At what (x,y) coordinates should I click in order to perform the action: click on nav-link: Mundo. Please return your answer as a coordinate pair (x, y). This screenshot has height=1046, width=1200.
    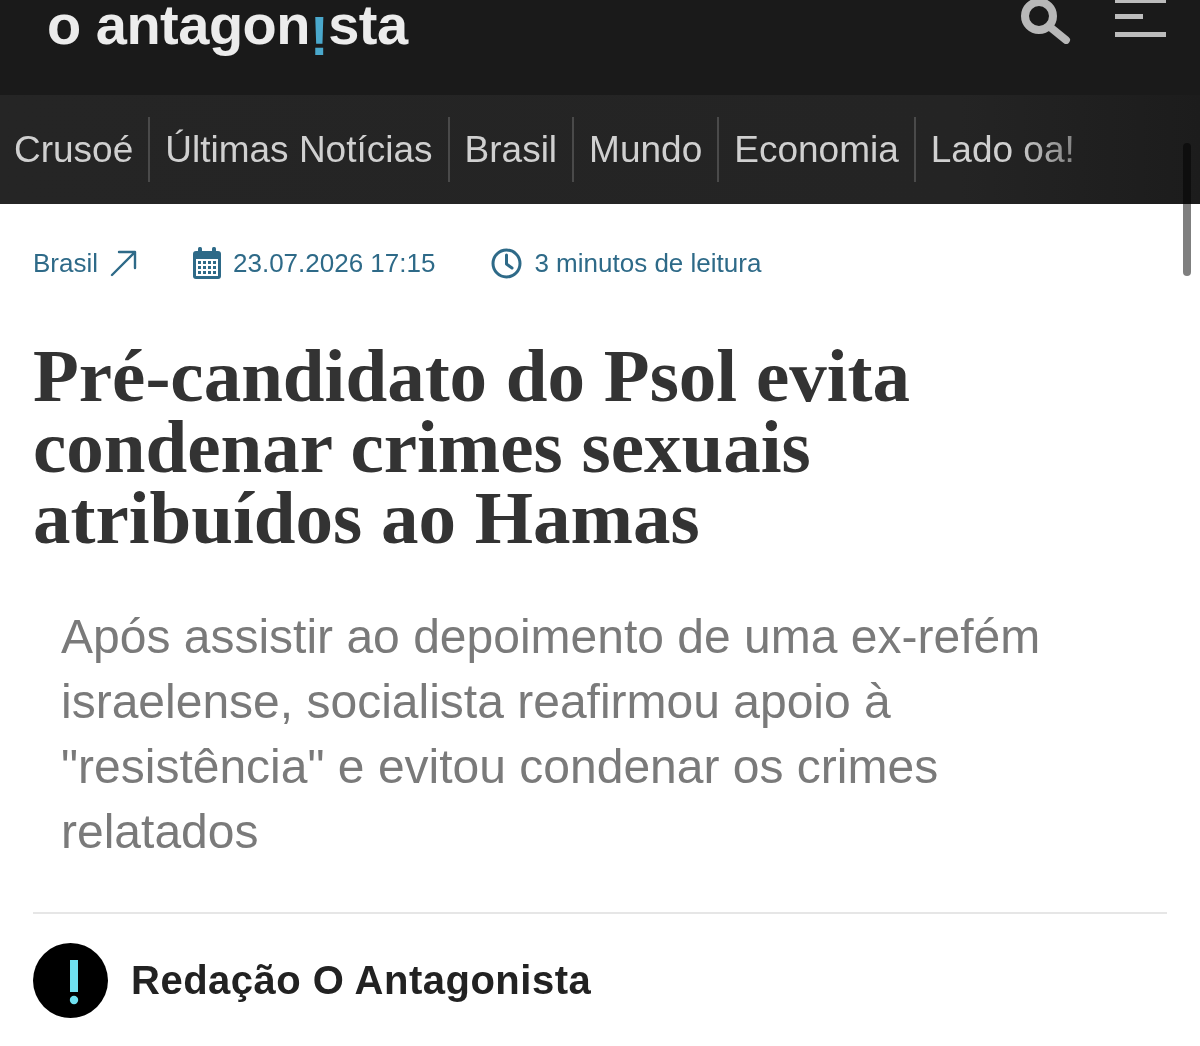
    Looking at the image, I should click on (645, 149).